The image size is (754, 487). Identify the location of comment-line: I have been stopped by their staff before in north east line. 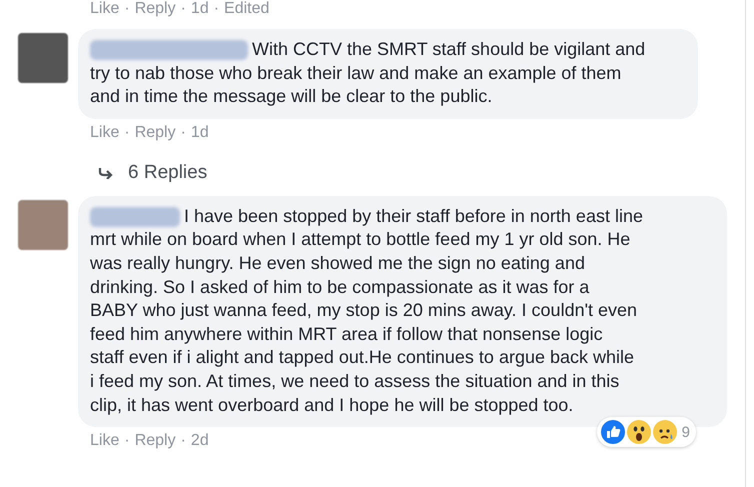
(413, 216).